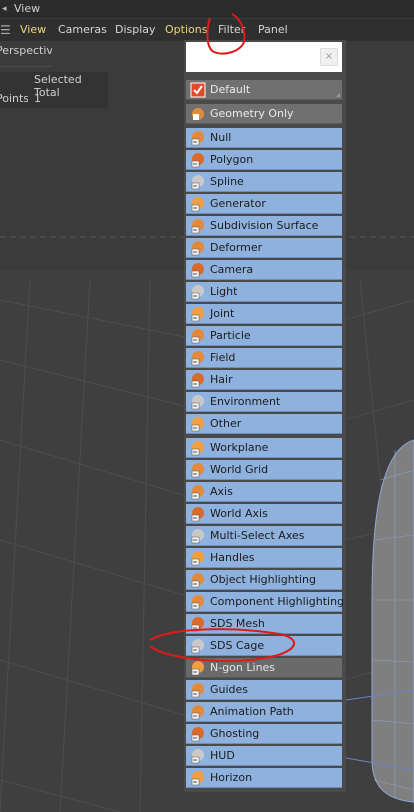 The width and height of the screenshot is (414, 812). Describe the element at coordinates (231, 30) in the screenshot. I see `menu-filter: Filter` at that location.